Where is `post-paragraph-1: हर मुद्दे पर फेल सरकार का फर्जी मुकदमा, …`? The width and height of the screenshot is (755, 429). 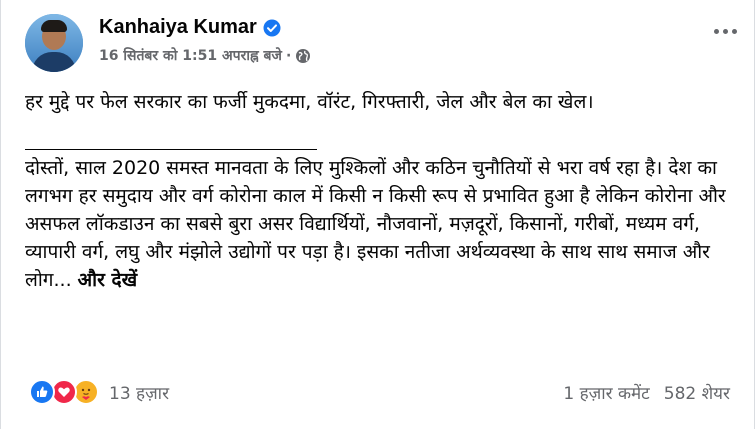
post-paragraph-1: हर मुद्दे पर फेल सरकार का फर्जी मुकदमा, … is located at coordinates (309, 102).